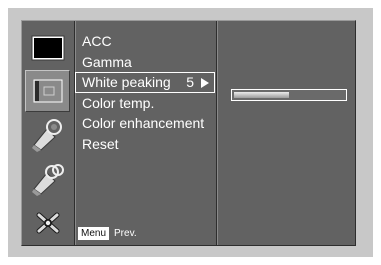 This screenshot has height=265, width=381. I want to click on category-icon-column, so click(48, 133).